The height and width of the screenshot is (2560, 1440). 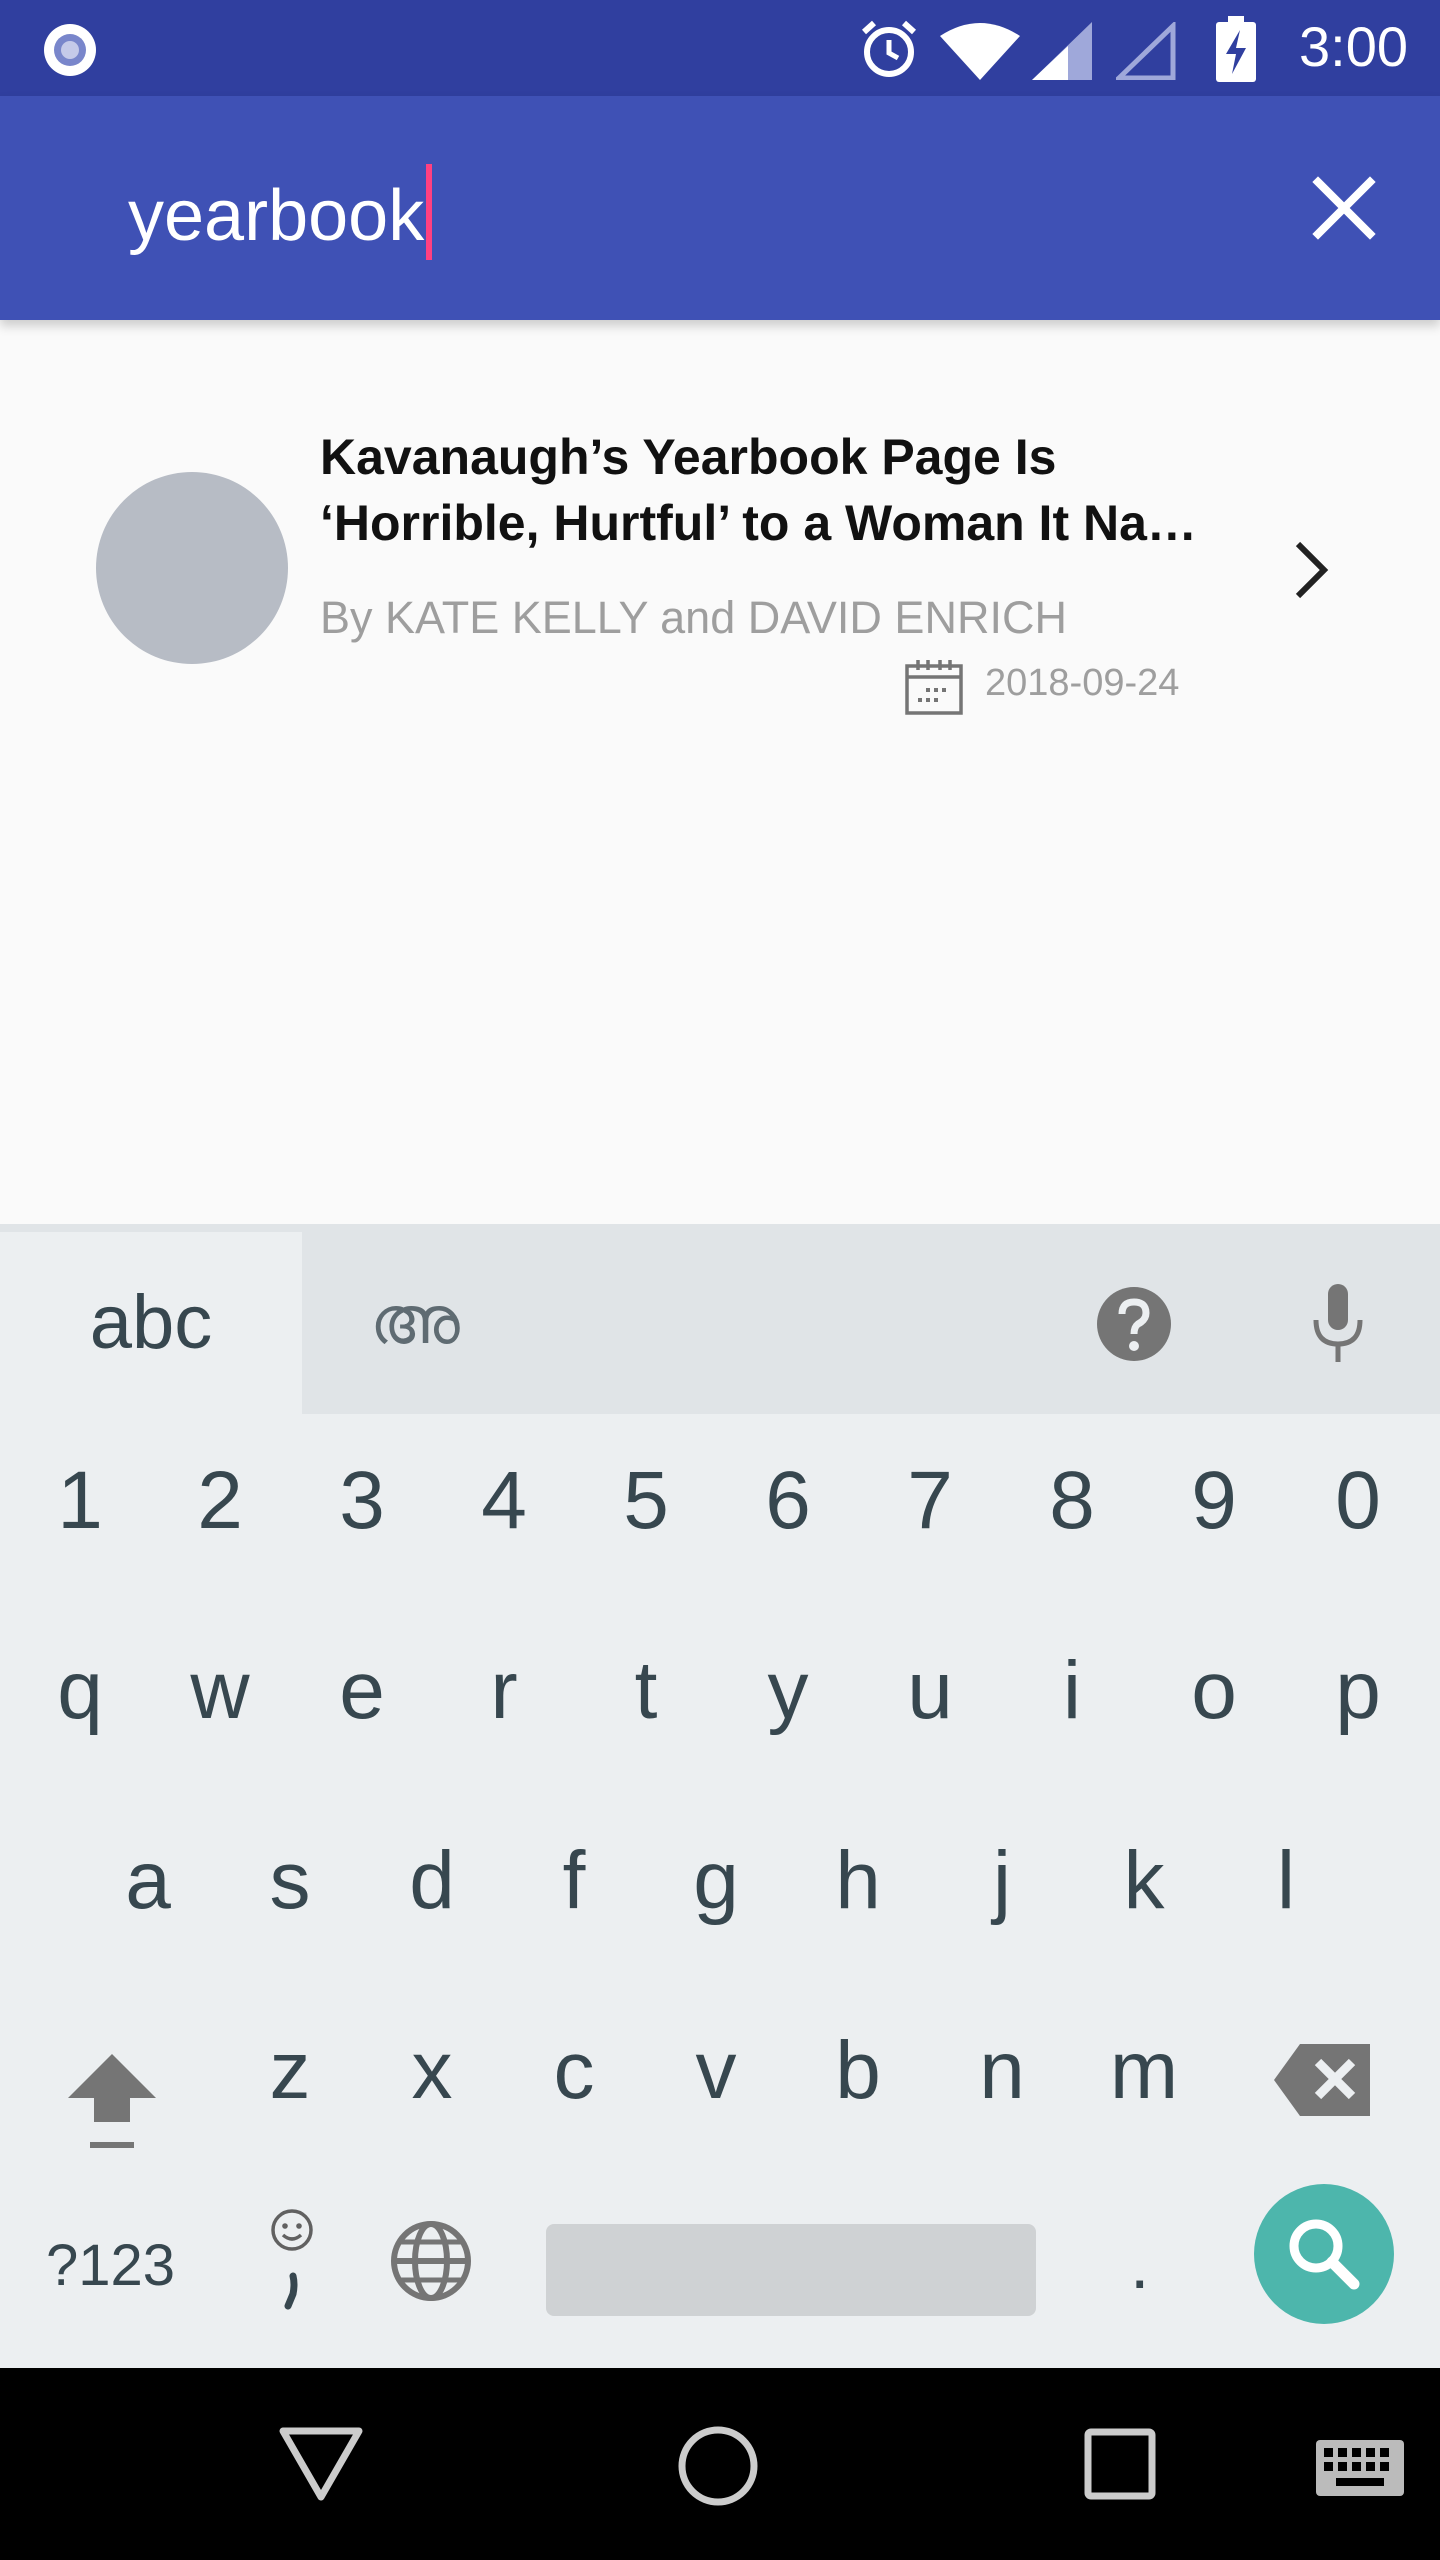 I want to click on search-input: yearbook, so click(x=280, y=212).